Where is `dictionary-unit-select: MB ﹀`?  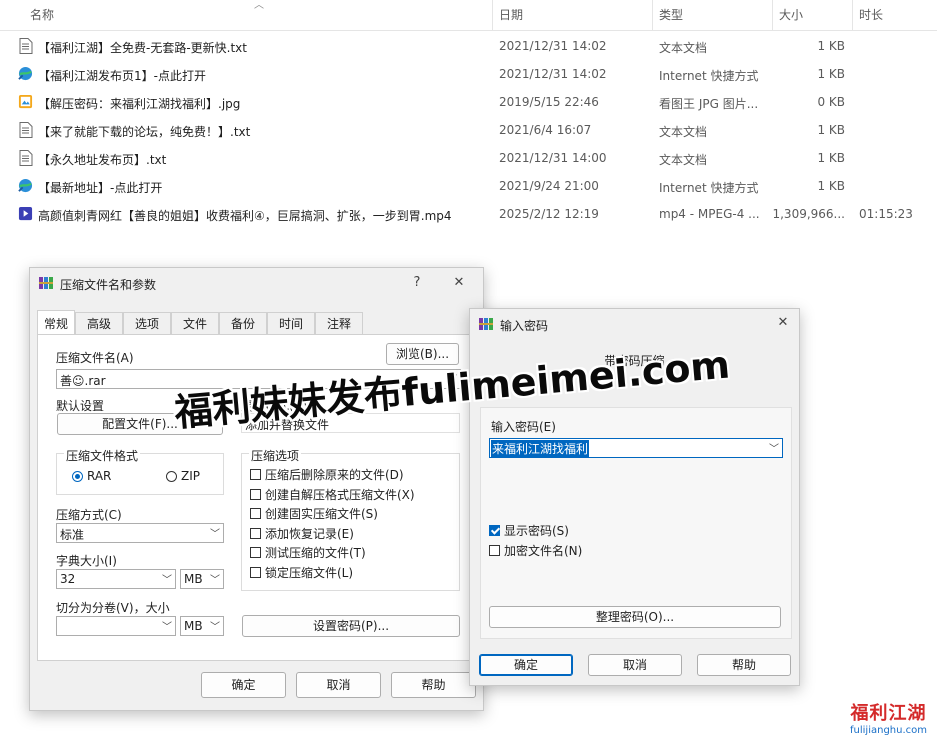
dictionary-unit-select: MB ﹀ is located at coordinates (202, 579).